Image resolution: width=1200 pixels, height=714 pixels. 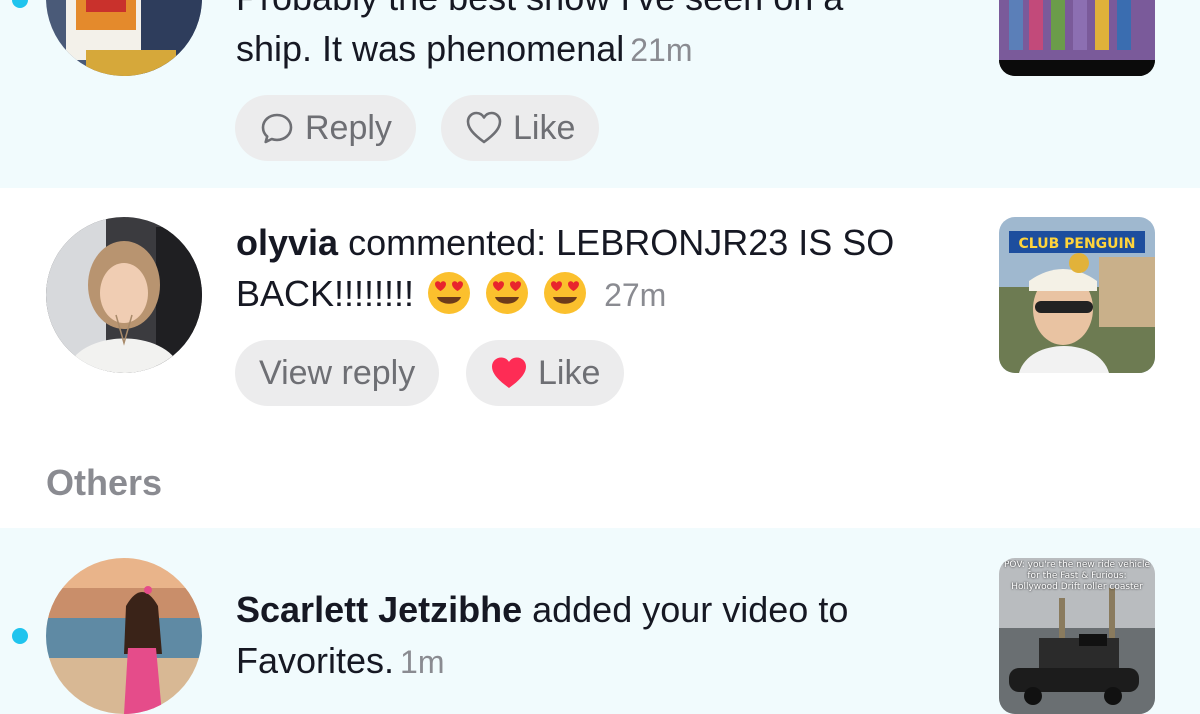 I want to click on reply-button: Reply, so click(x=325, y=128).